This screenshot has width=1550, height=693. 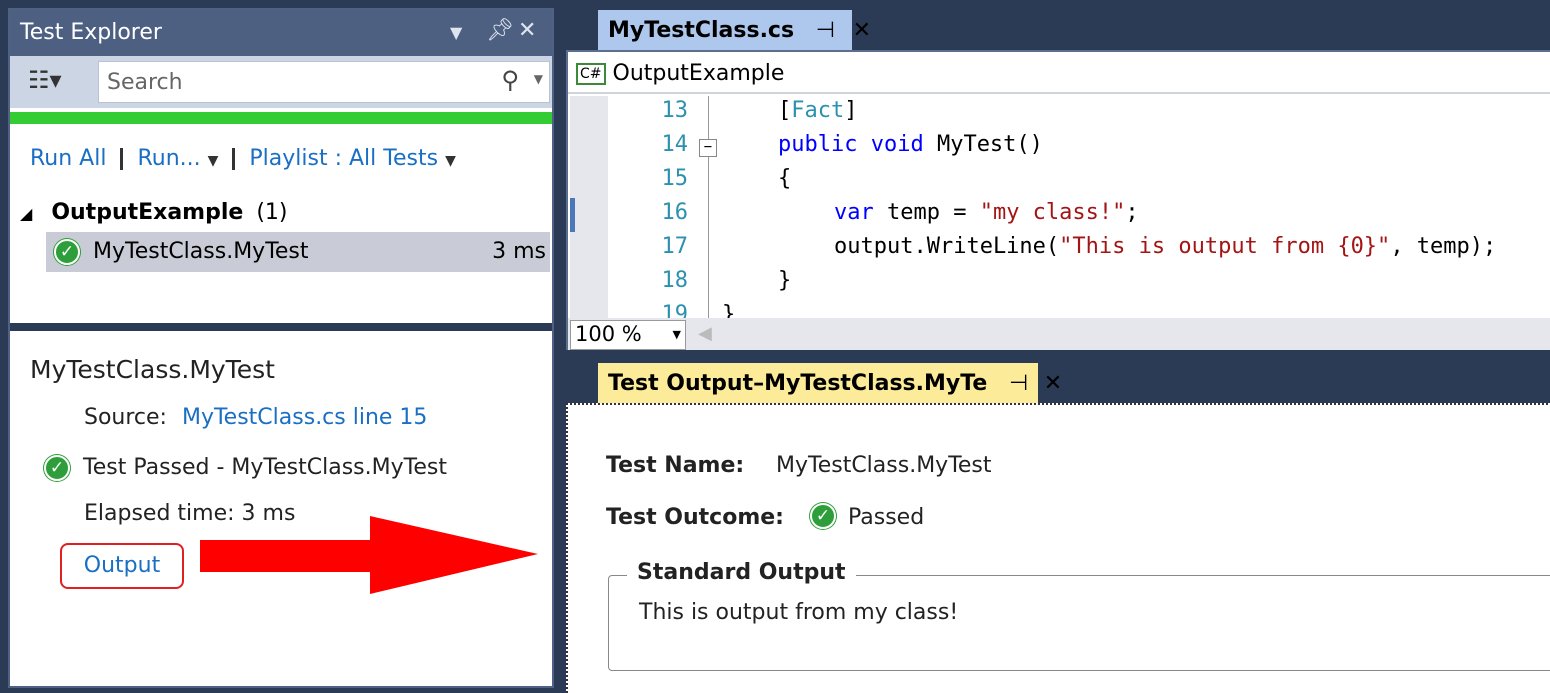 What do you see at coordinates (1059, 74) in the screenshot?
I see `navigation-bar: C# OutputExample` at bounding box center [1059, 74].